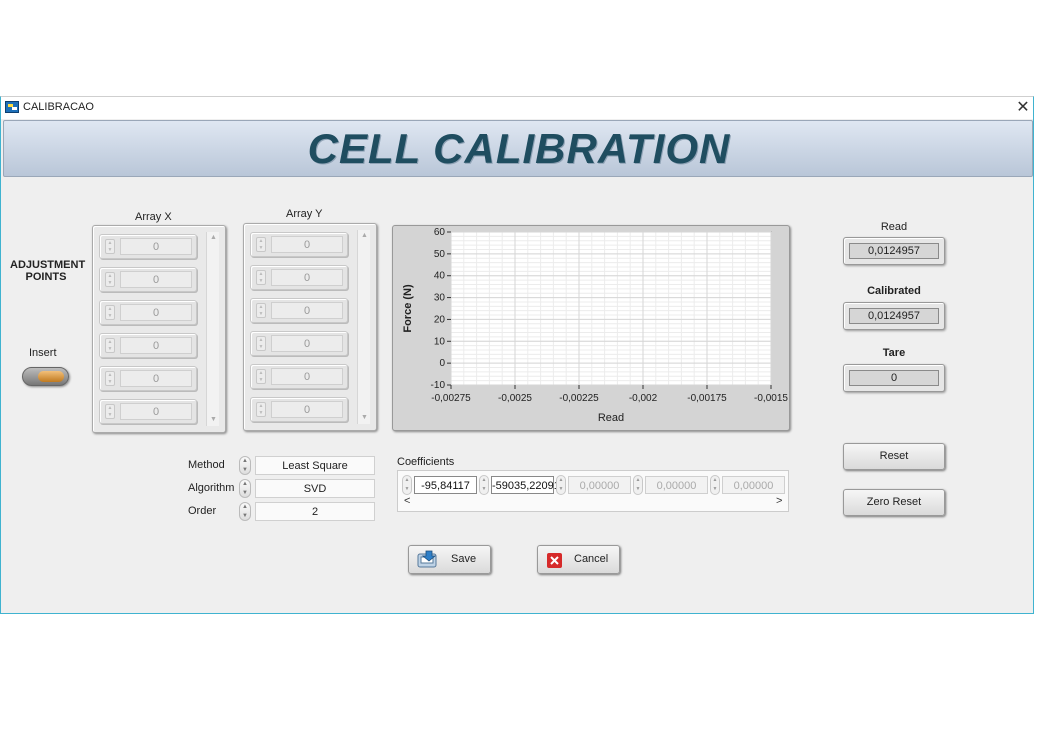 This screenshot has width=1040, height=756. I want to click on tare-label: Tare, so click(894, 353).